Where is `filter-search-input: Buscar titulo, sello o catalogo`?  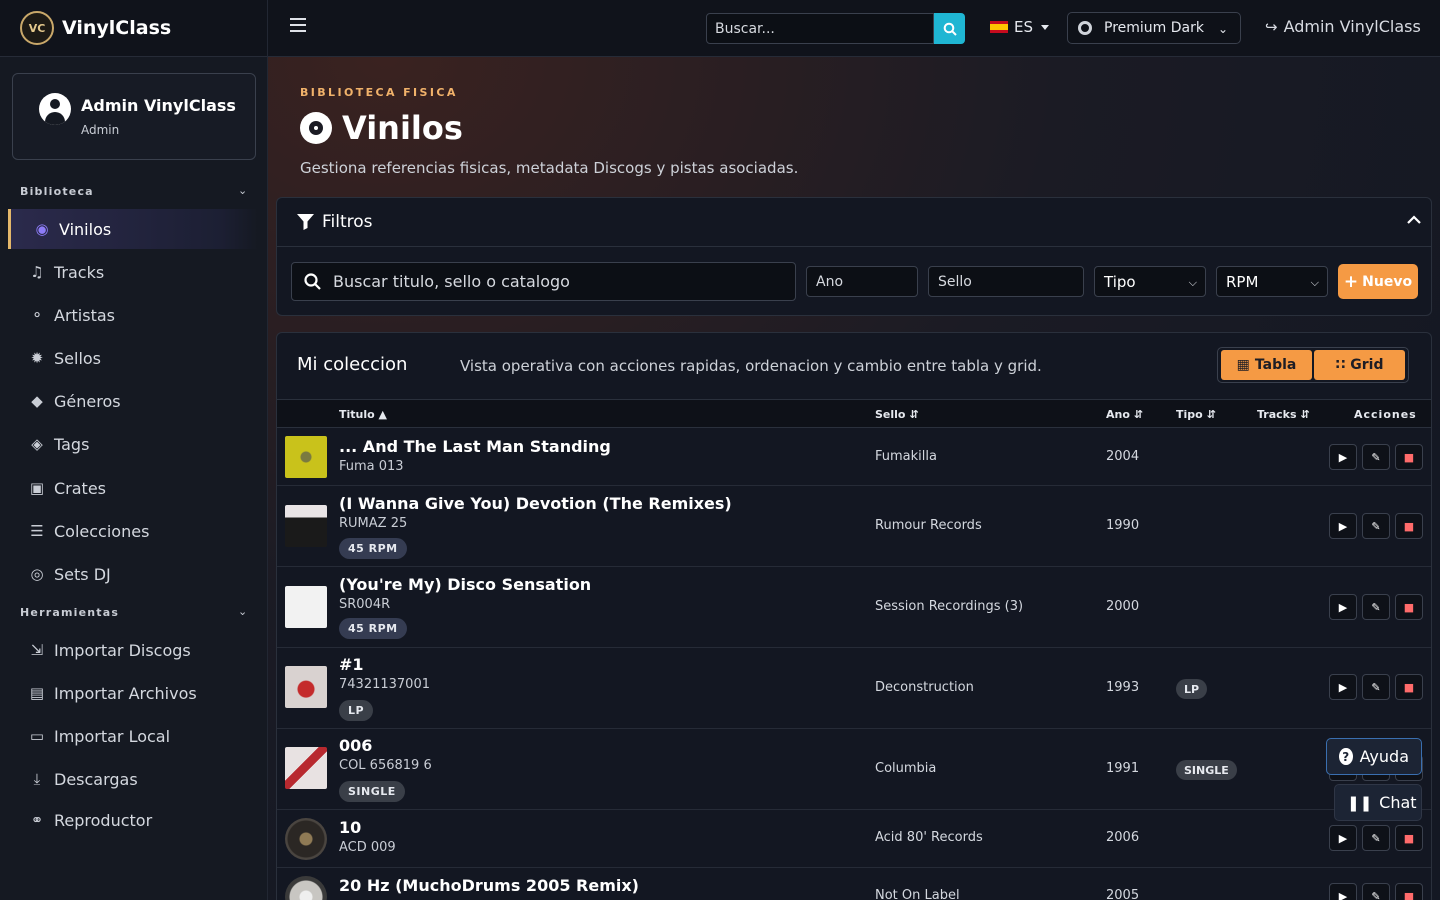
filter-search-input: Buscar titulo, sello o catalogo is located at coordinates (543, 281).